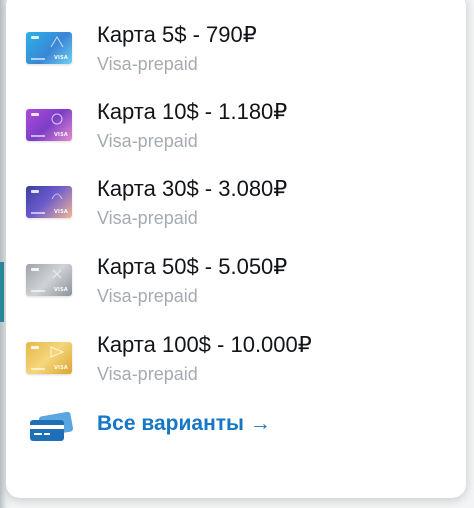  I want to click on blue-card-icon: VISA, so click(49, 48).